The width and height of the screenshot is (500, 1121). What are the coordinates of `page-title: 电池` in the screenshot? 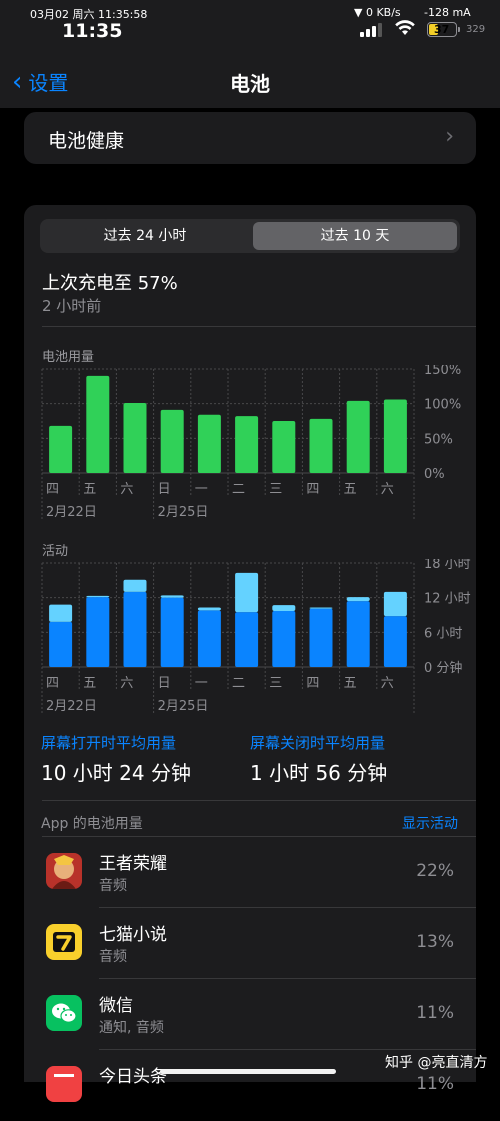 It's located at (250, 84).